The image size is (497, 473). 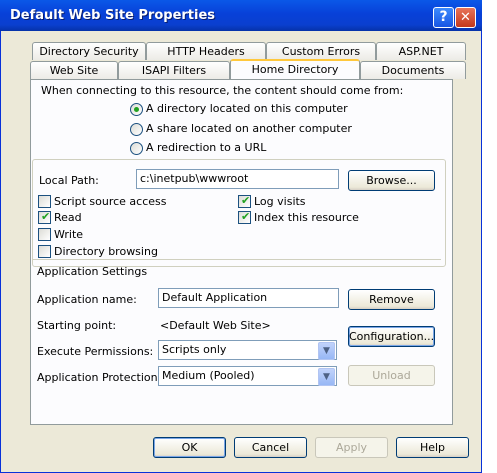 I want to click on read-label: Read, so click(x=68, y=217).